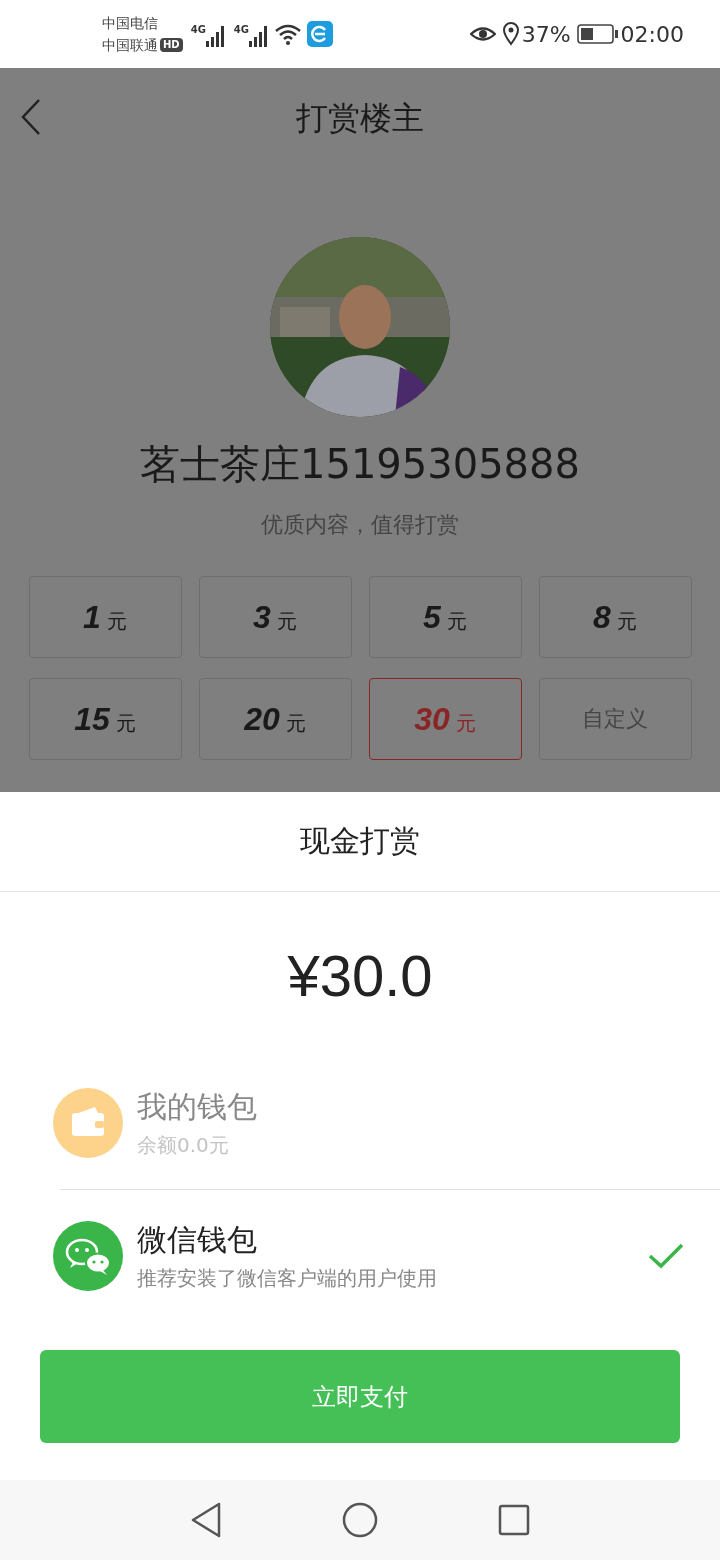  I want to click on payment-amount: ¥30.0, so click(360, 975).